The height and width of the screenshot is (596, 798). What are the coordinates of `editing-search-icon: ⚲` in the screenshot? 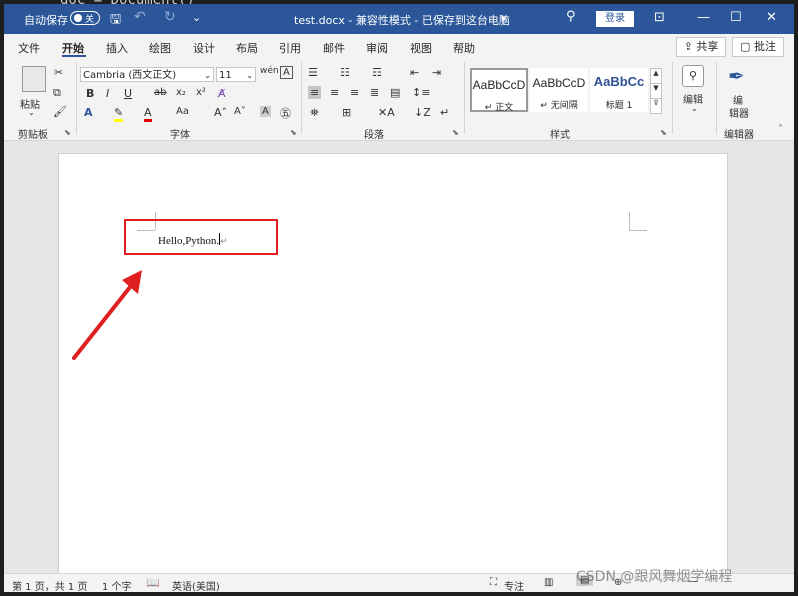 It's located at (693, 76).